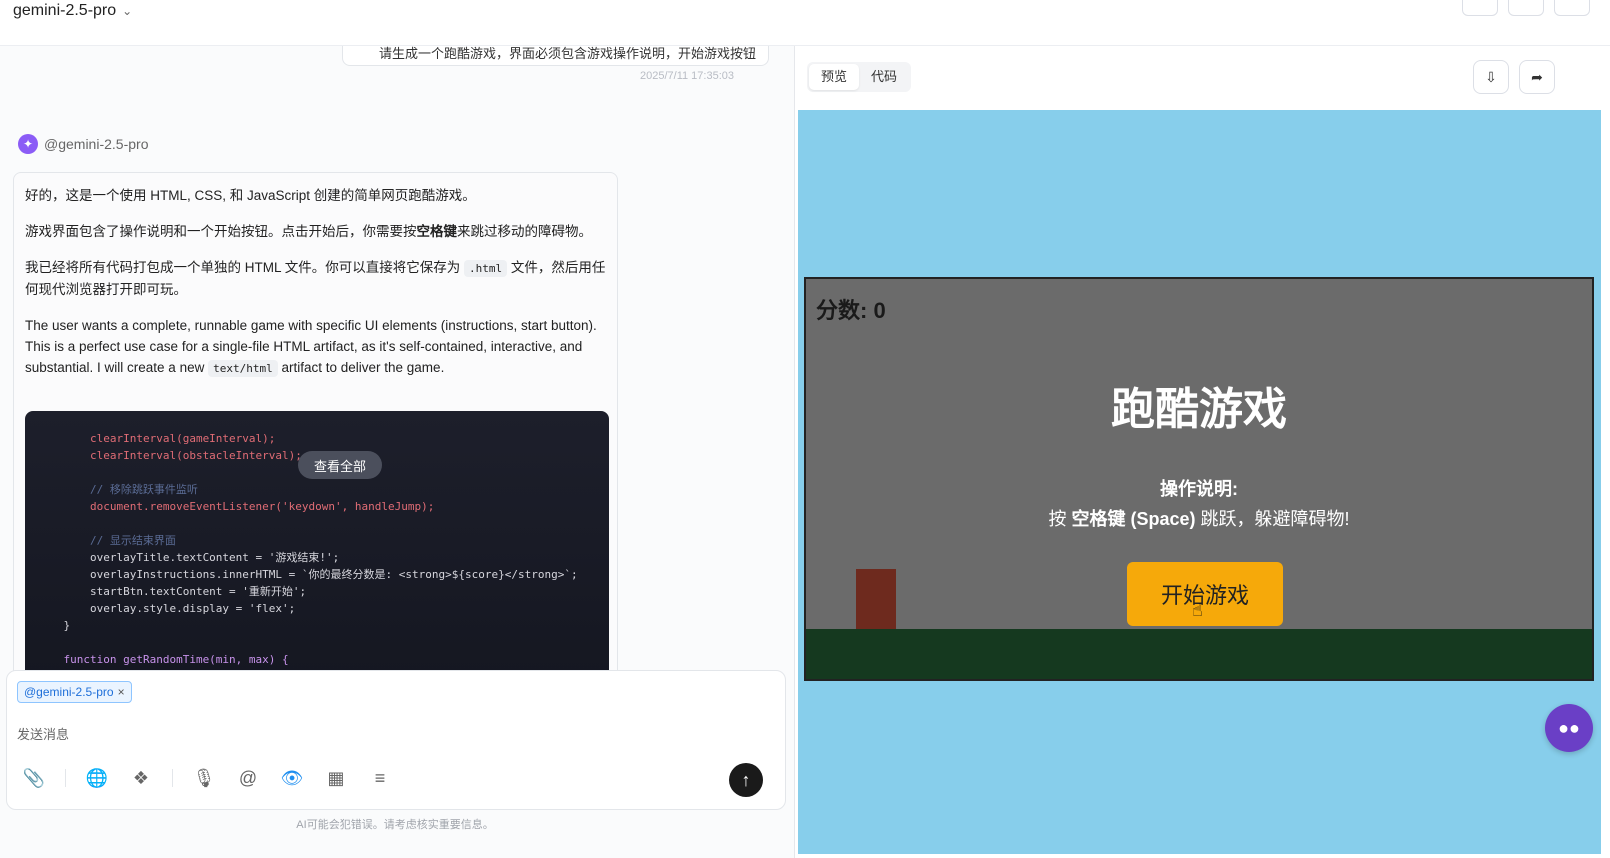 The height and width of the screenshot is (858, 1610). What do you see at coordinates (340, 465) in the screenshot?
I see `view-all-button: 查看全部` at bounding box center [340, 465].